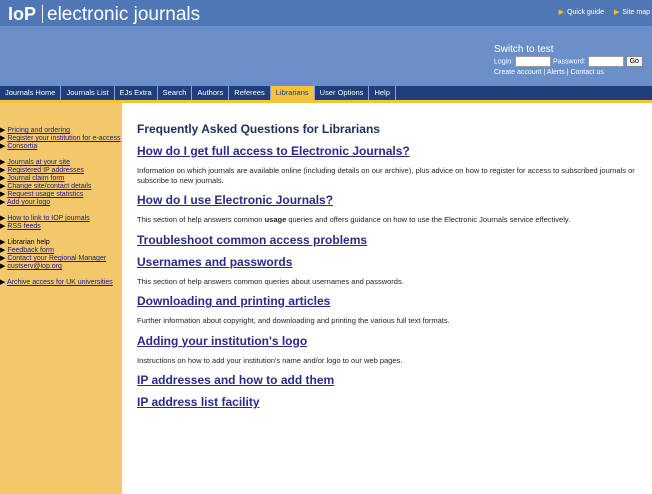 Image resolution: width=652 pixels, height=494 pixels. What do you see at coordinates (45, 170) in the screenshot?
I see `sidebar-item-label: Registered IP addresses` at bounding box center [45, 170].